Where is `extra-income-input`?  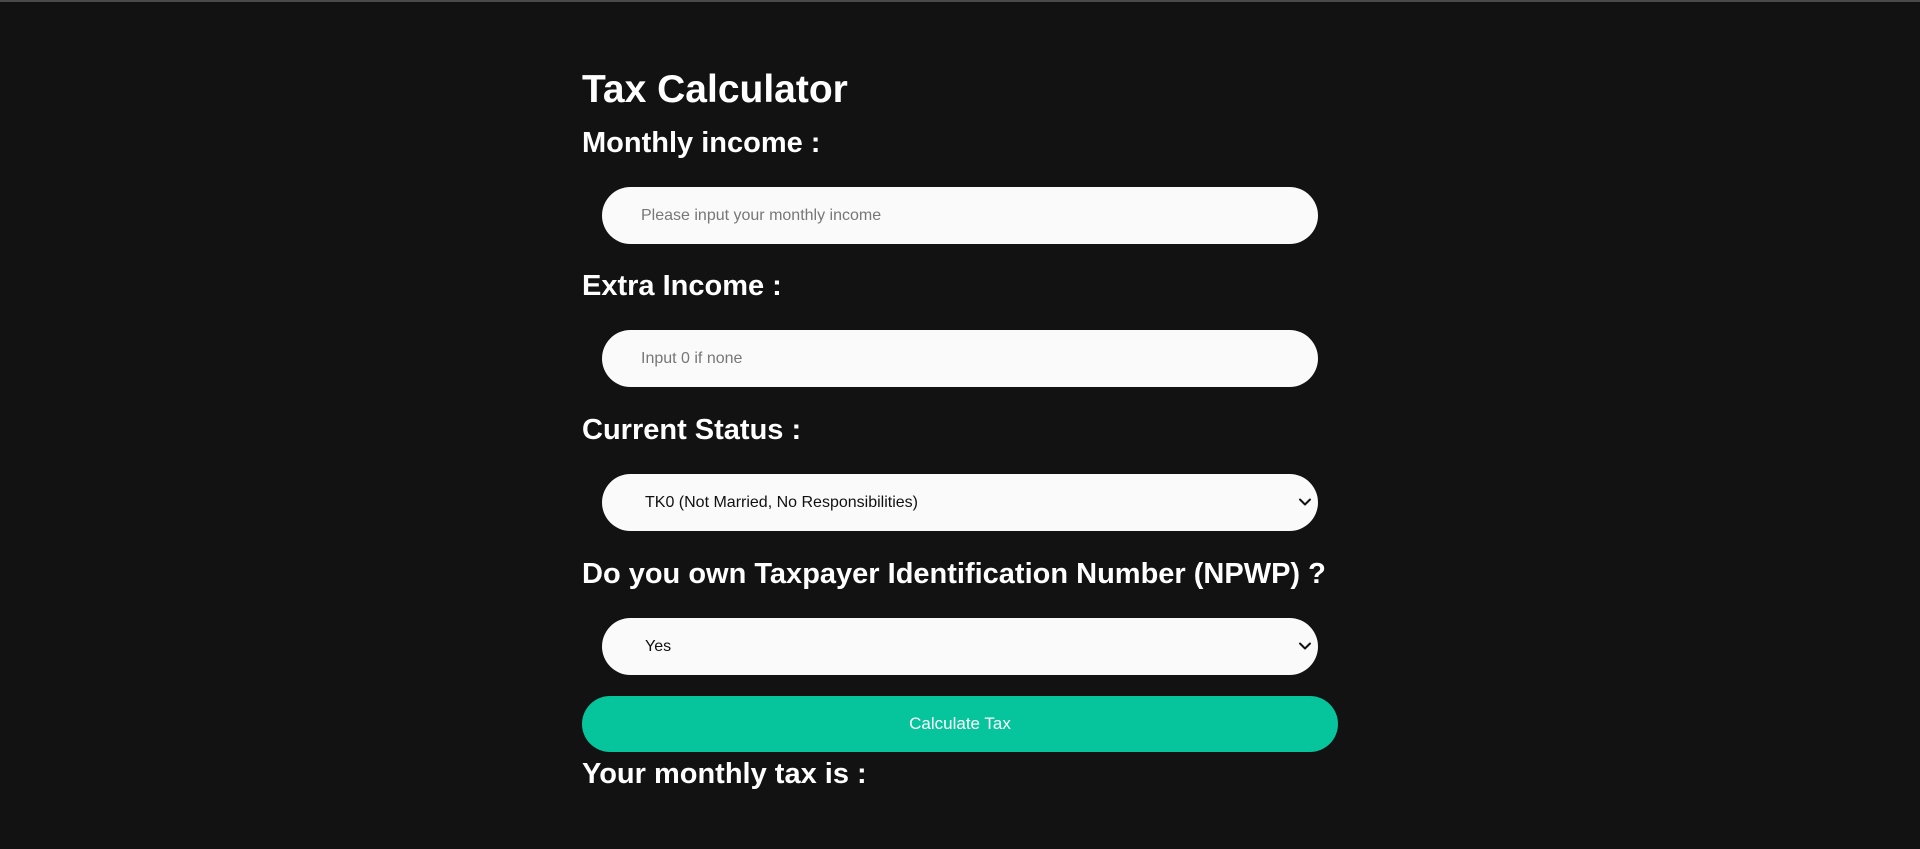 extra-income-input is located at coordinates (960, 358).